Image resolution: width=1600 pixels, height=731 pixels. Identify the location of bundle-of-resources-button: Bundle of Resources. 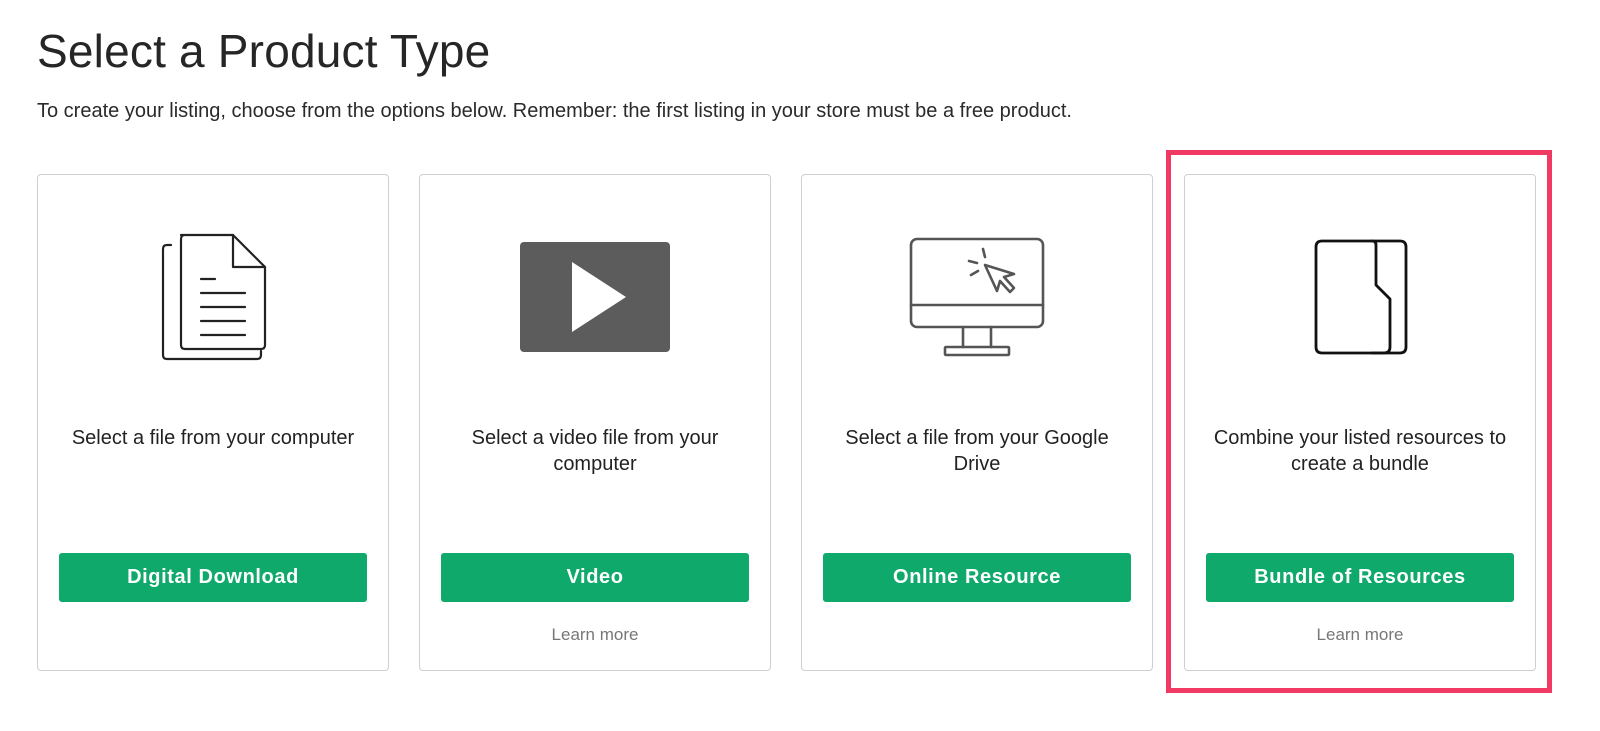
(1360, 577).